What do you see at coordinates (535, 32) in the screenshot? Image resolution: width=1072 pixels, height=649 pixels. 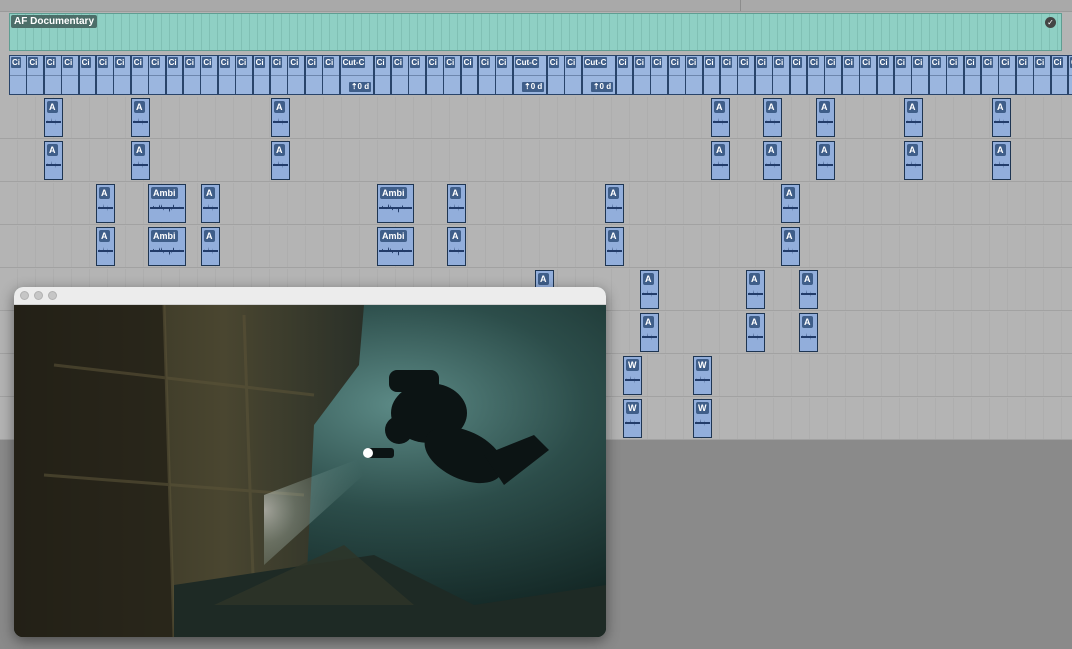 I see `project-storyline-clip: AF Documentary ✓` at bounding box center [535, 32].